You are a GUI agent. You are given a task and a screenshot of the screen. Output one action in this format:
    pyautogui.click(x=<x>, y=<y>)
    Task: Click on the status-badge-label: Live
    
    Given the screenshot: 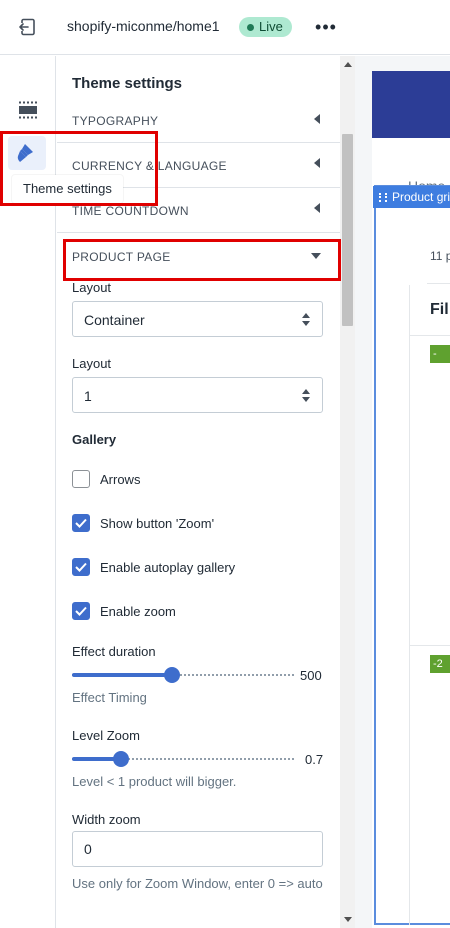 What is the action you would take?
    pyautogui.click(x=271, y=26)
    